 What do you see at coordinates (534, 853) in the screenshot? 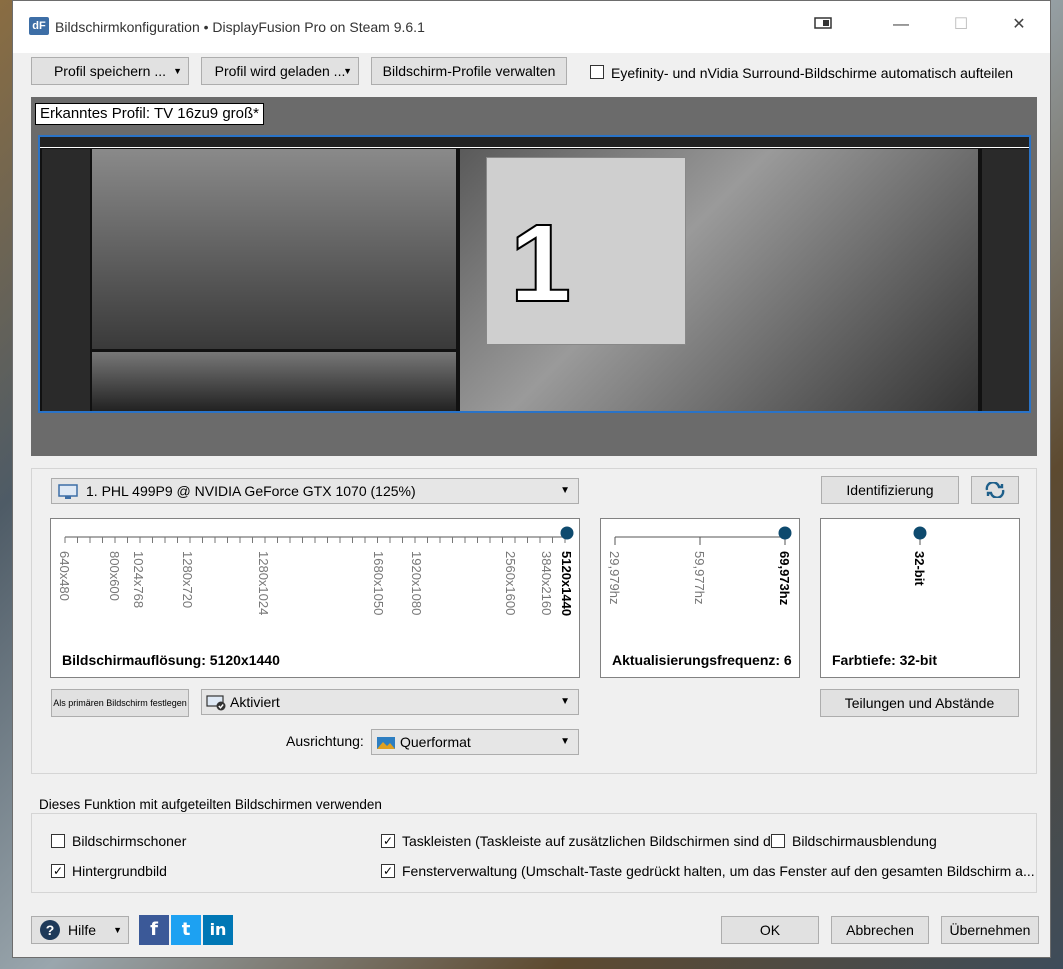
I see `split-features-panel` at bounding box center [534, 853].